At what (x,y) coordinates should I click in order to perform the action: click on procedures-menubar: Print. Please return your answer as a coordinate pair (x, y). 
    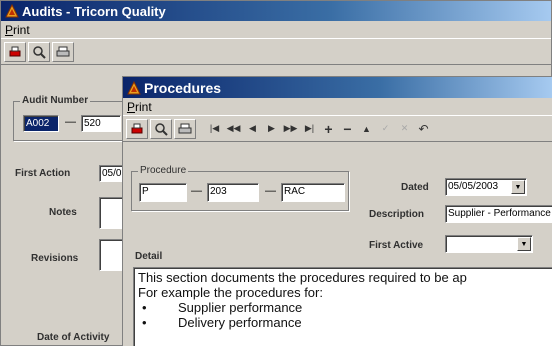
    Looking at the image, I should click on (337, 107).